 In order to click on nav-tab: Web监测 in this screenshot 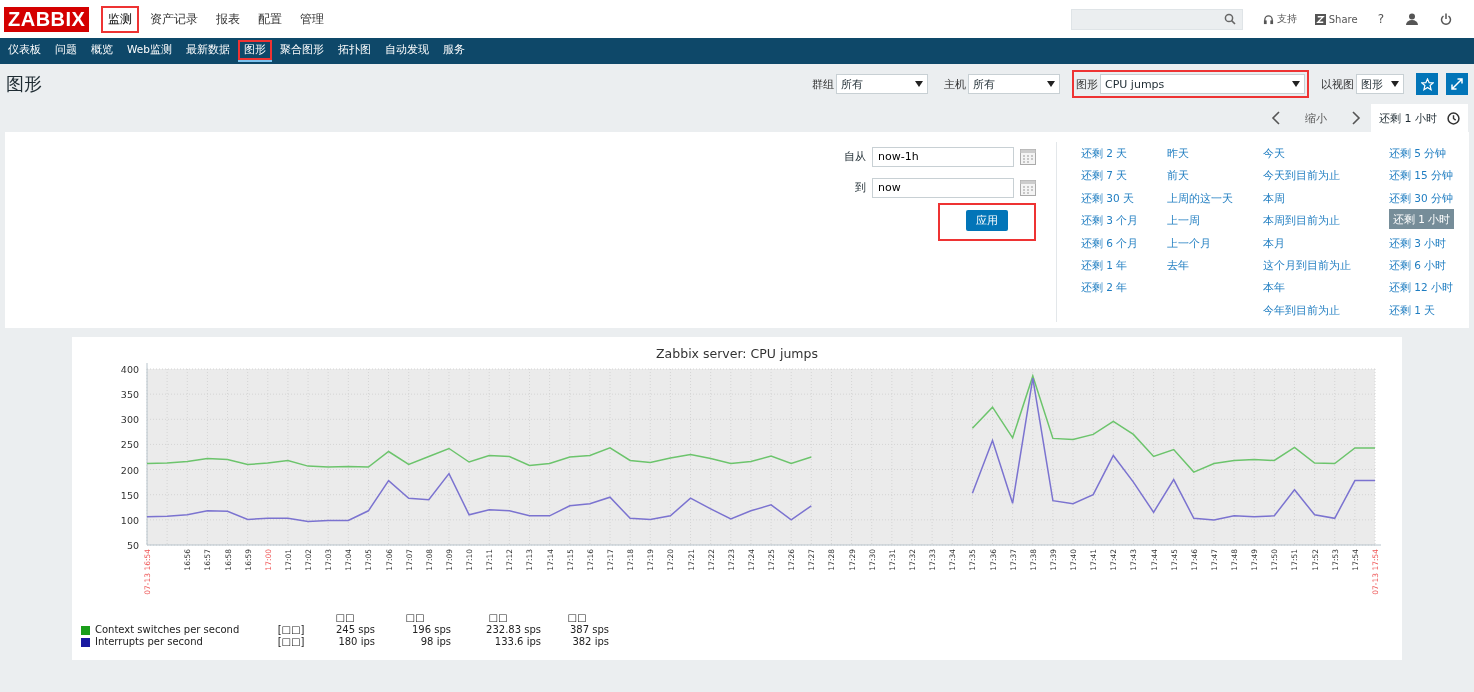, I will do `click(149, 51)`.